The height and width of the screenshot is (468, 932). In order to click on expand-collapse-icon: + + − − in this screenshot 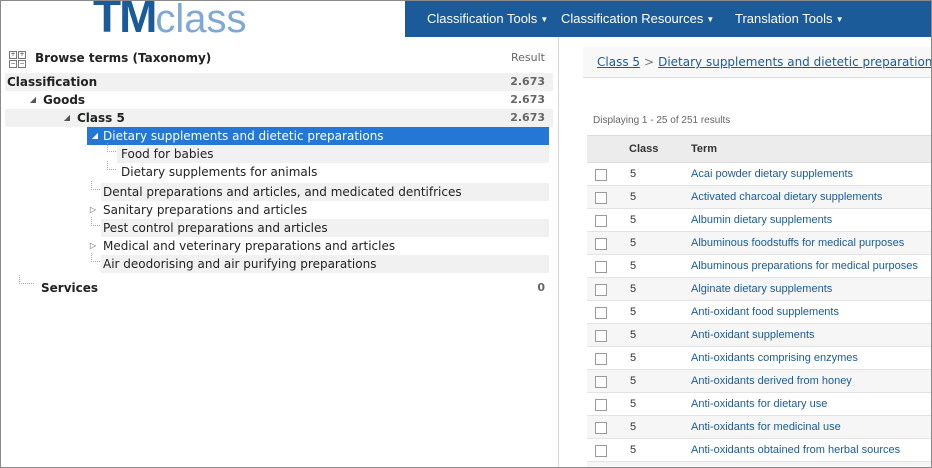, I will do `click(17, 59)`.